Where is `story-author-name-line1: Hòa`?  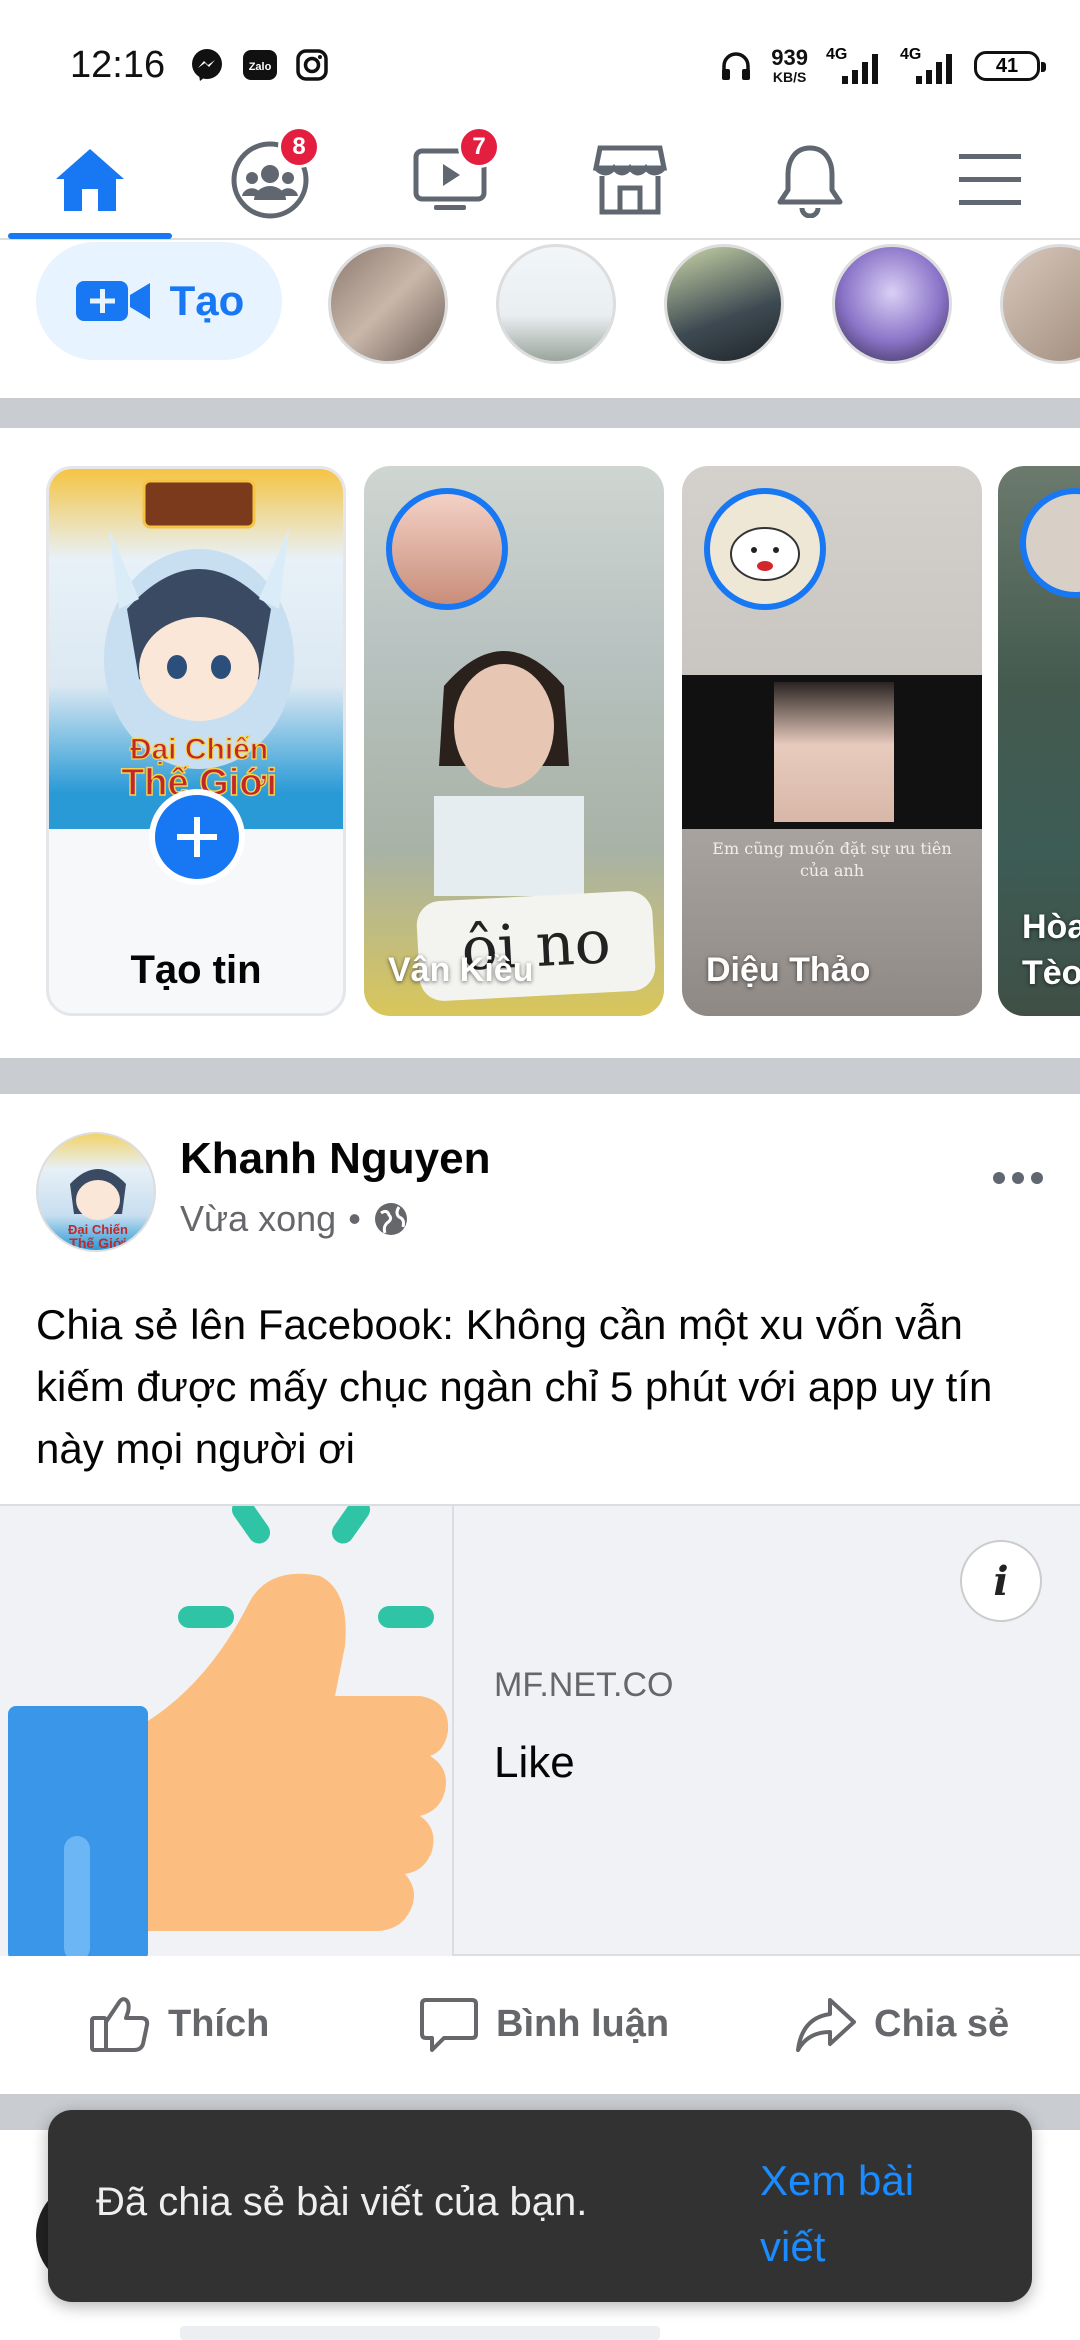
story-author-name-line1: Hòa is located at coordinates (1051, 927).